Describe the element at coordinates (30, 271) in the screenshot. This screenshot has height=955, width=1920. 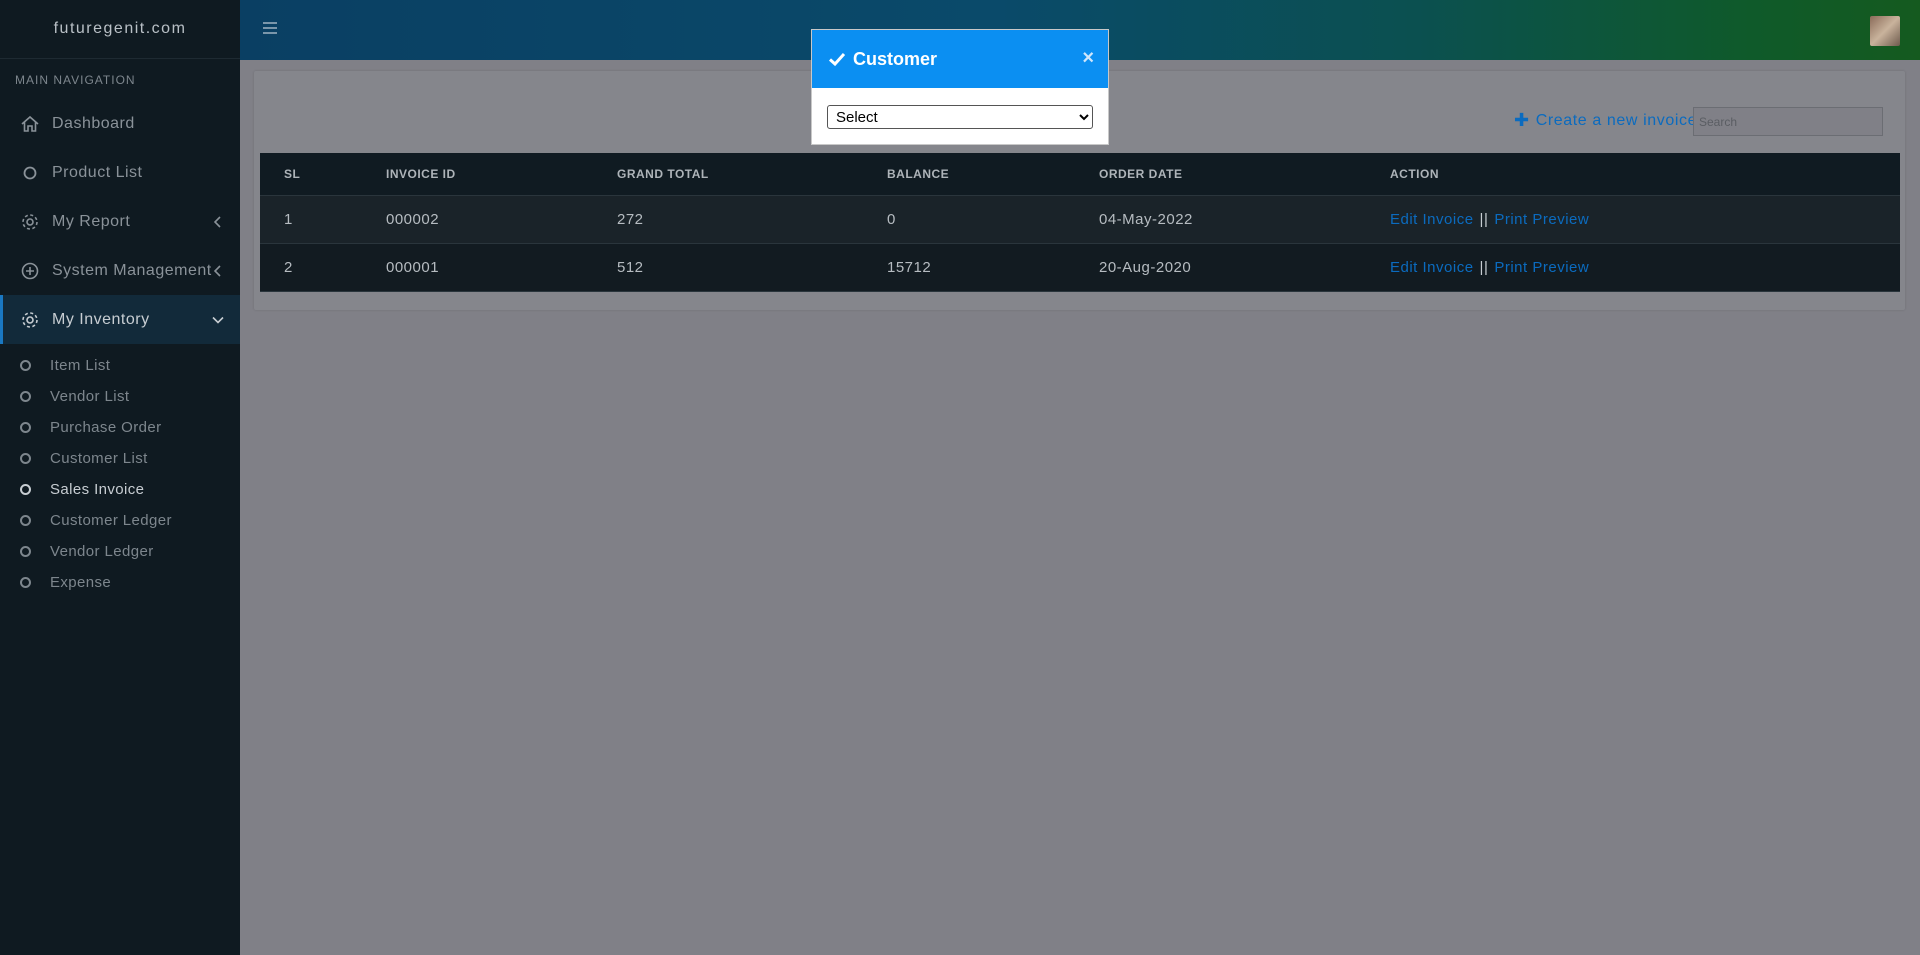
I see `plus-circle-icon` at that location.